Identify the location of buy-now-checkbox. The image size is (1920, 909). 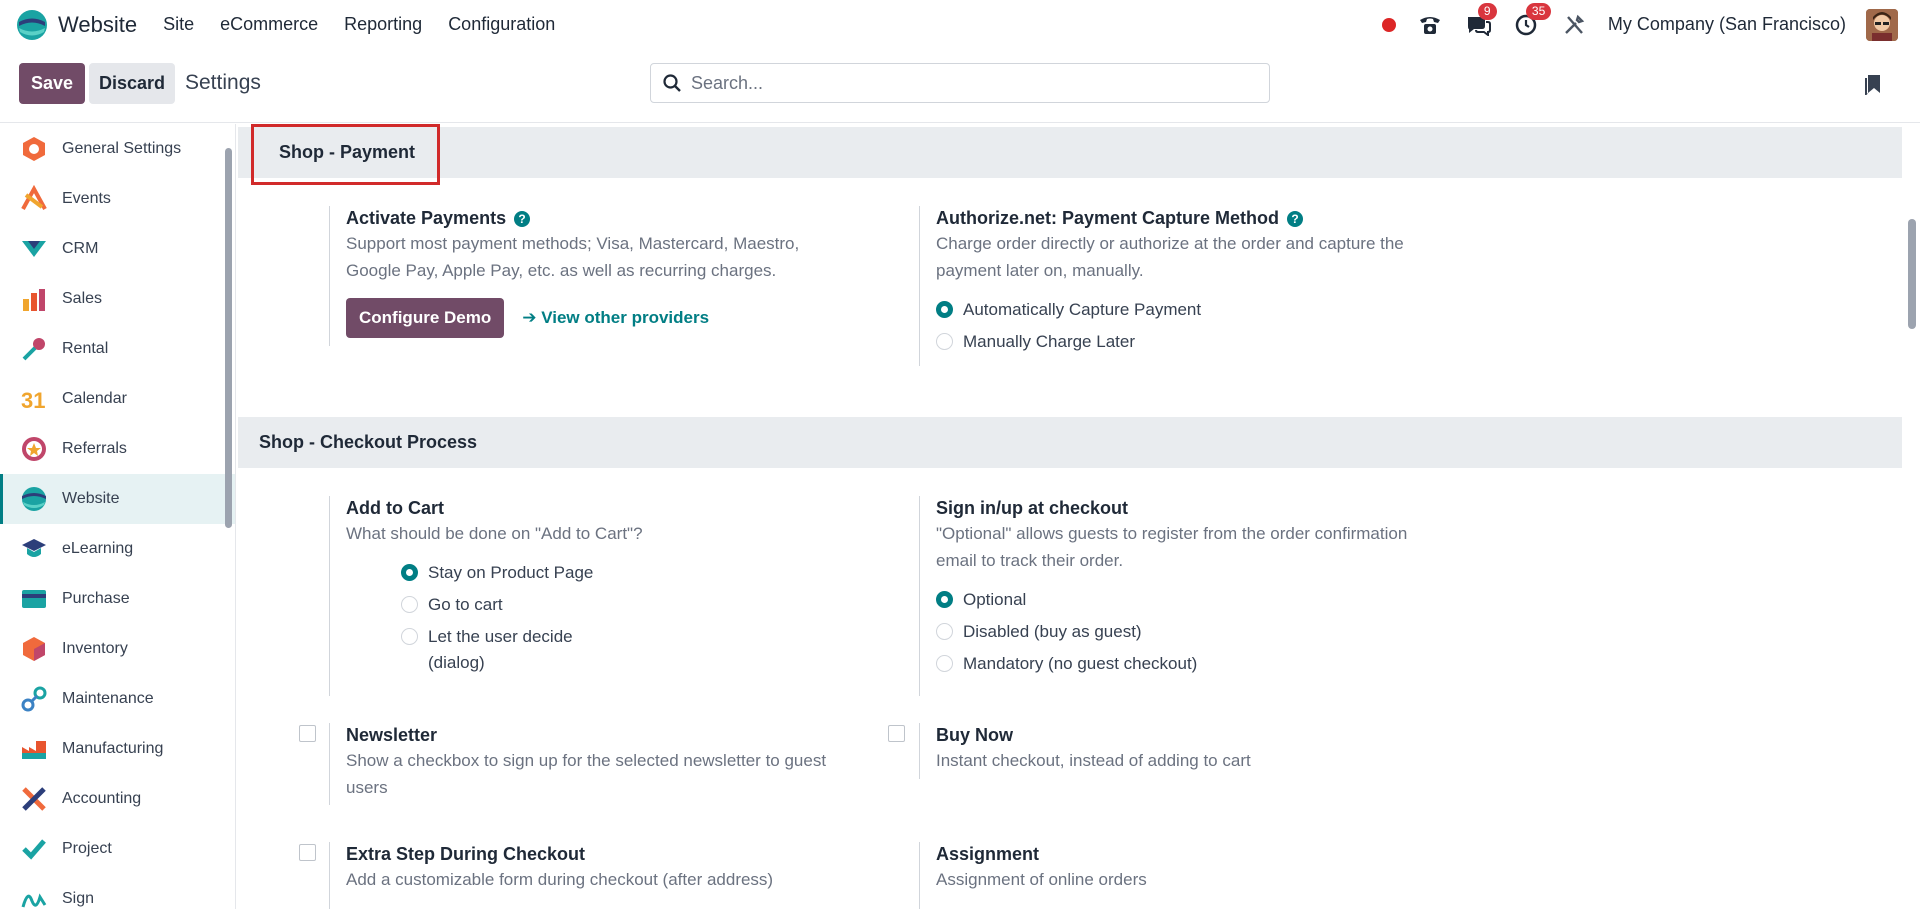
(896, 733).